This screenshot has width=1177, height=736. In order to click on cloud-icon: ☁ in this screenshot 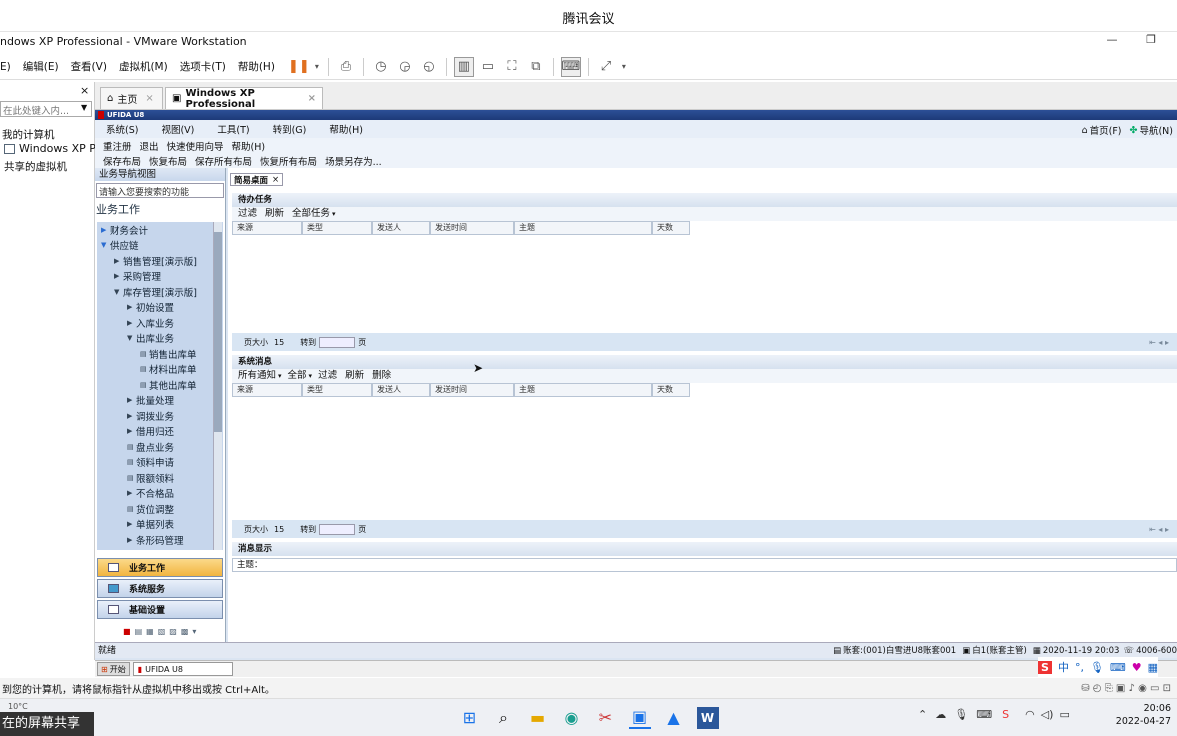, I will do `click(940, 714)`.